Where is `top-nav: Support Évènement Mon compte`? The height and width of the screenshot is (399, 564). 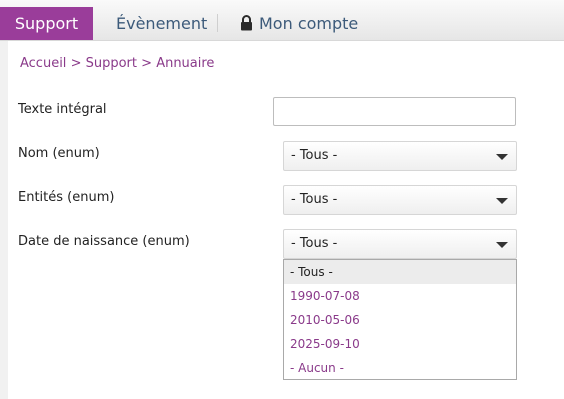
top-nav: Support Évènement Mon compte is located at coordinates (282, 20).